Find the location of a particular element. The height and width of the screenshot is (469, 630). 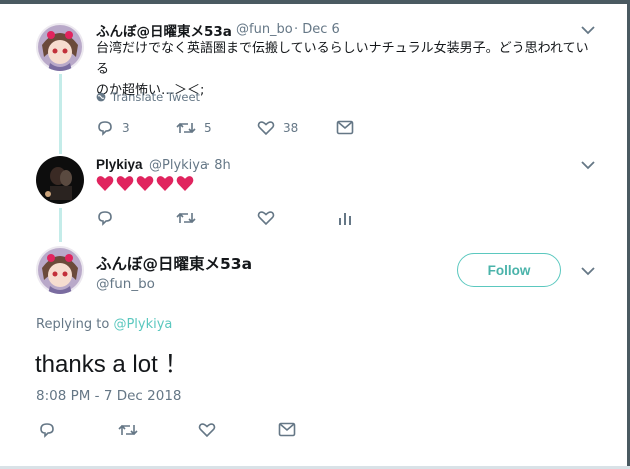

window-top-border is located at coordinates (315, 2).